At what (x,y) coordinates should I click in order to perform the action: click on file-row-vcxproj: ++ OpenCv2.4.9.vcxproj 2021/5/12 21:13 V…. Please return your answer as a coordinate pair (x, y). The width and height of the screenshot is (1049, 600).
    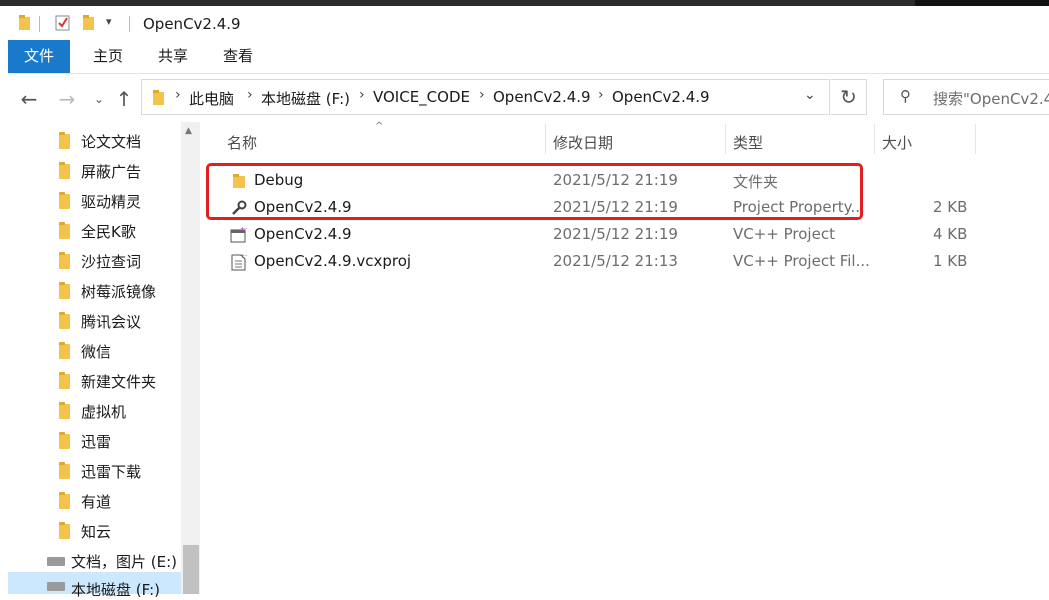
    Looking at the image, I should click on (624, 261).